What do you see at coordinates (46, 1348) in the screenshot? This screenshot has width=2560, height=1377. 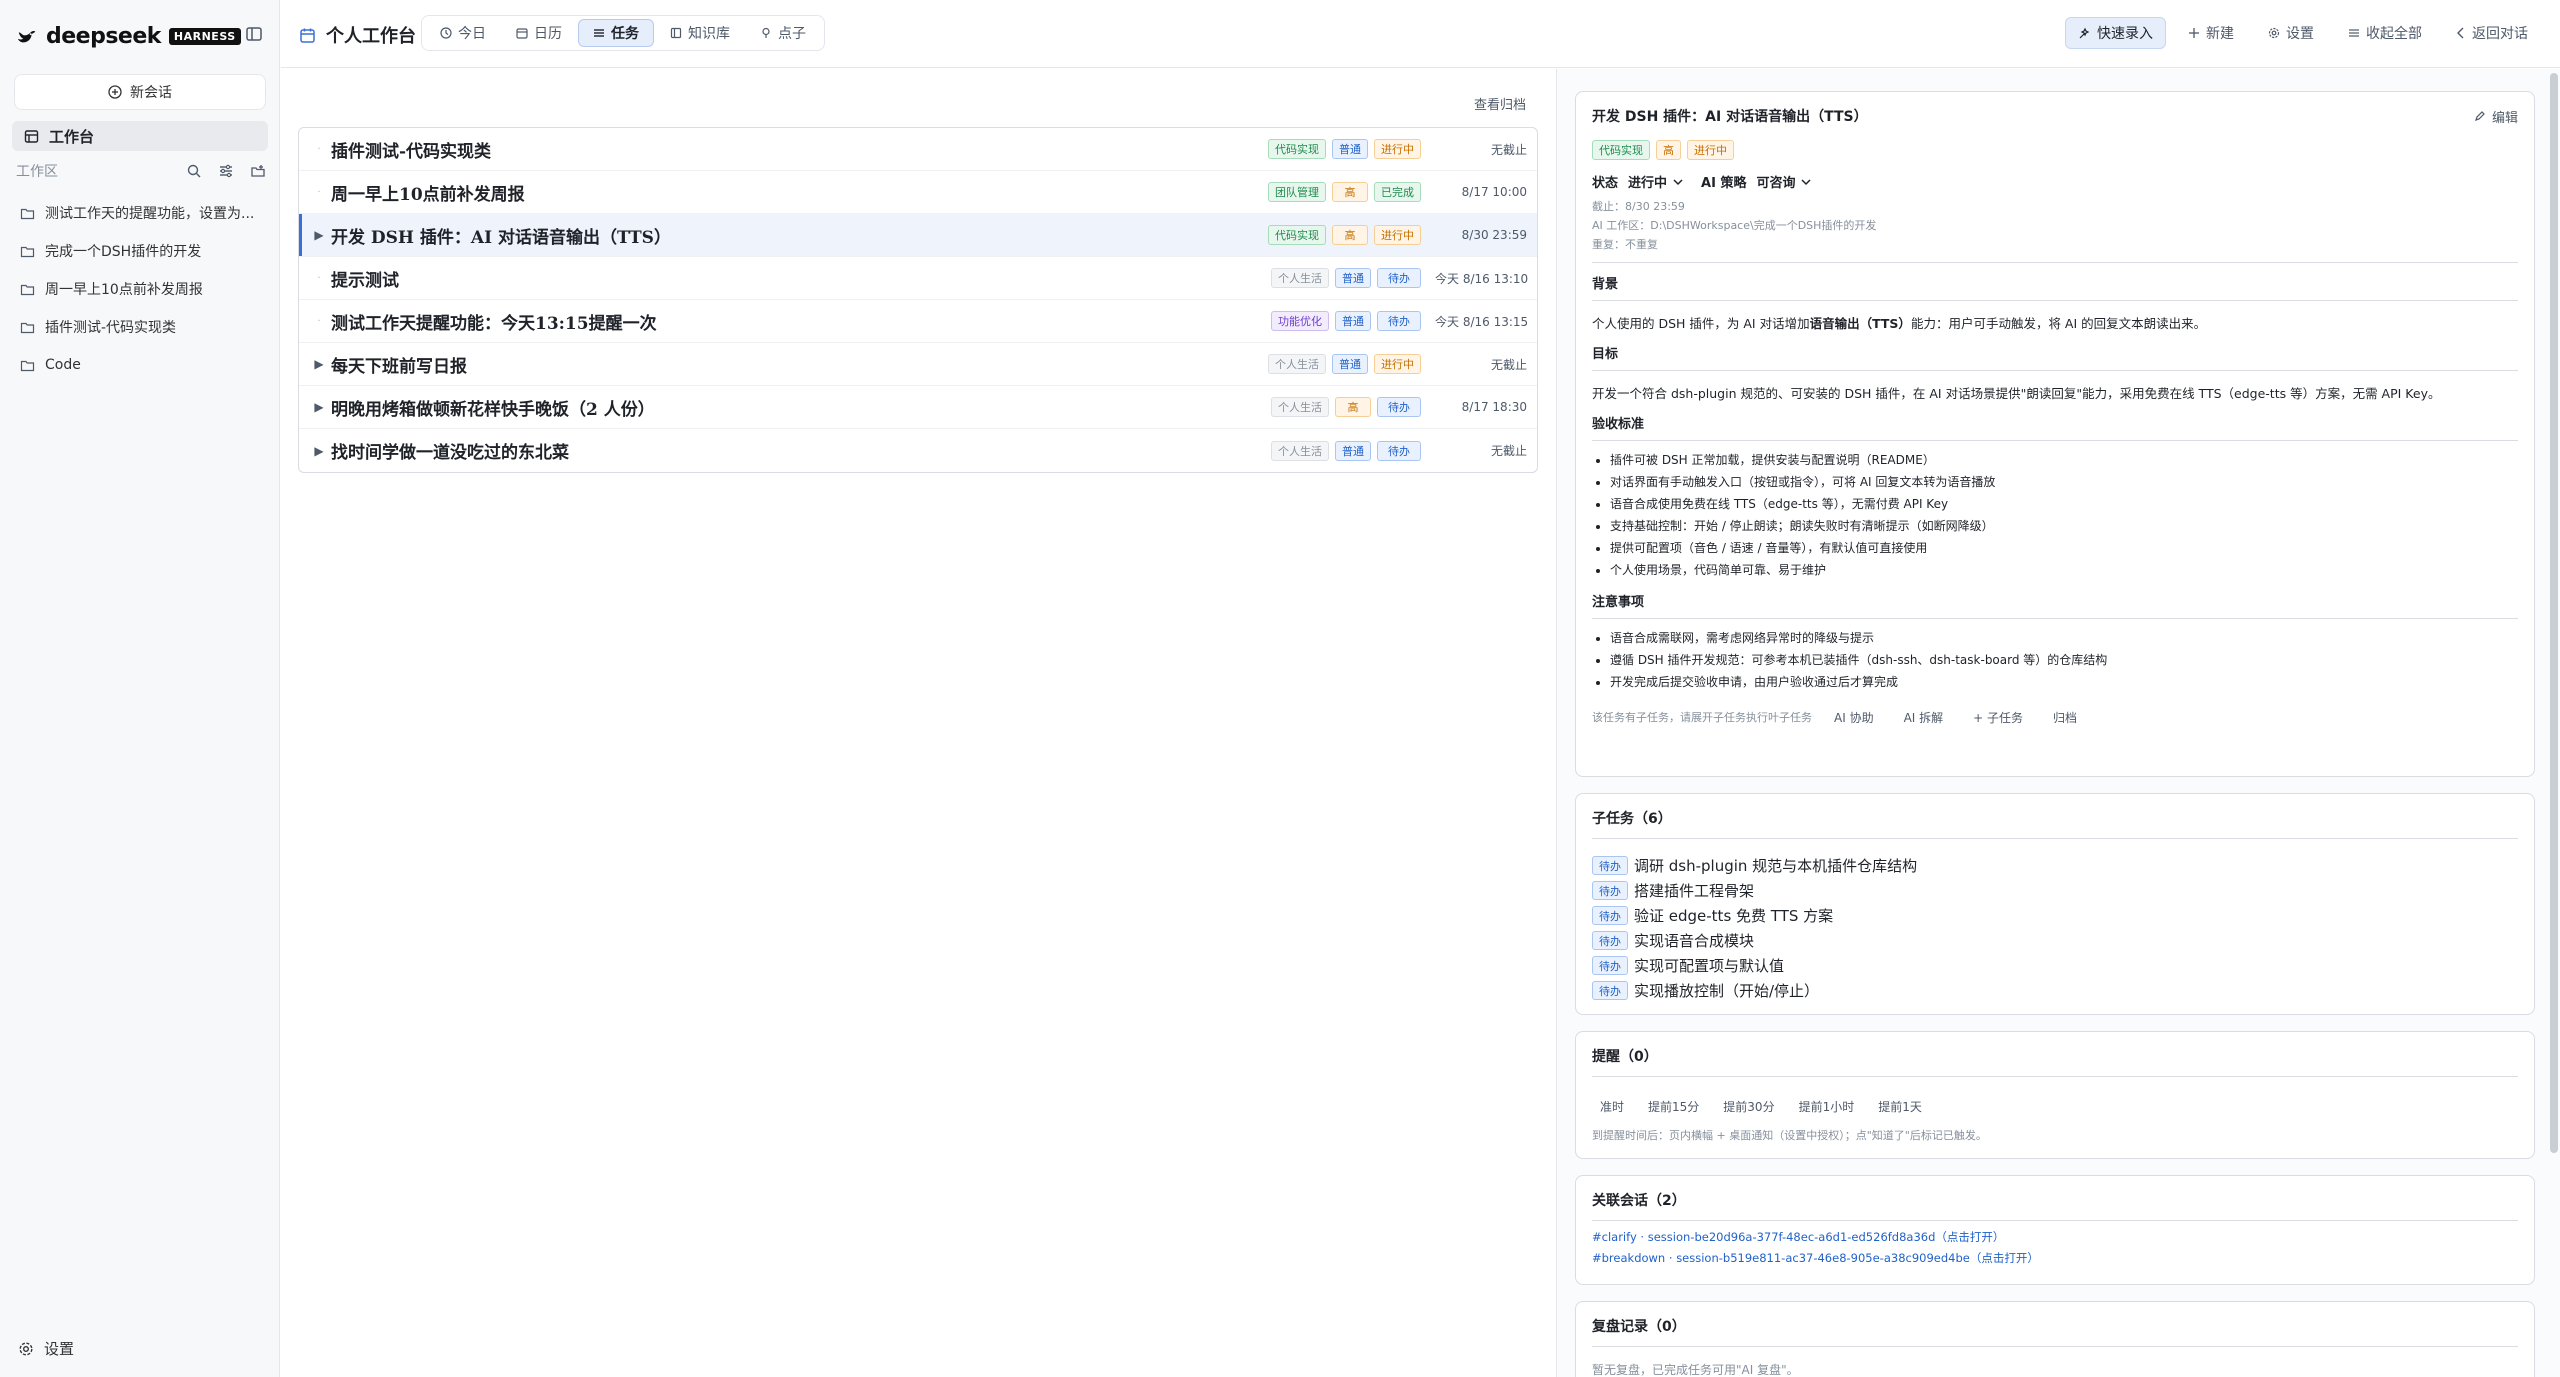 I see `sidebar-settings-button: 设置` at bounding box center [46, 1348].